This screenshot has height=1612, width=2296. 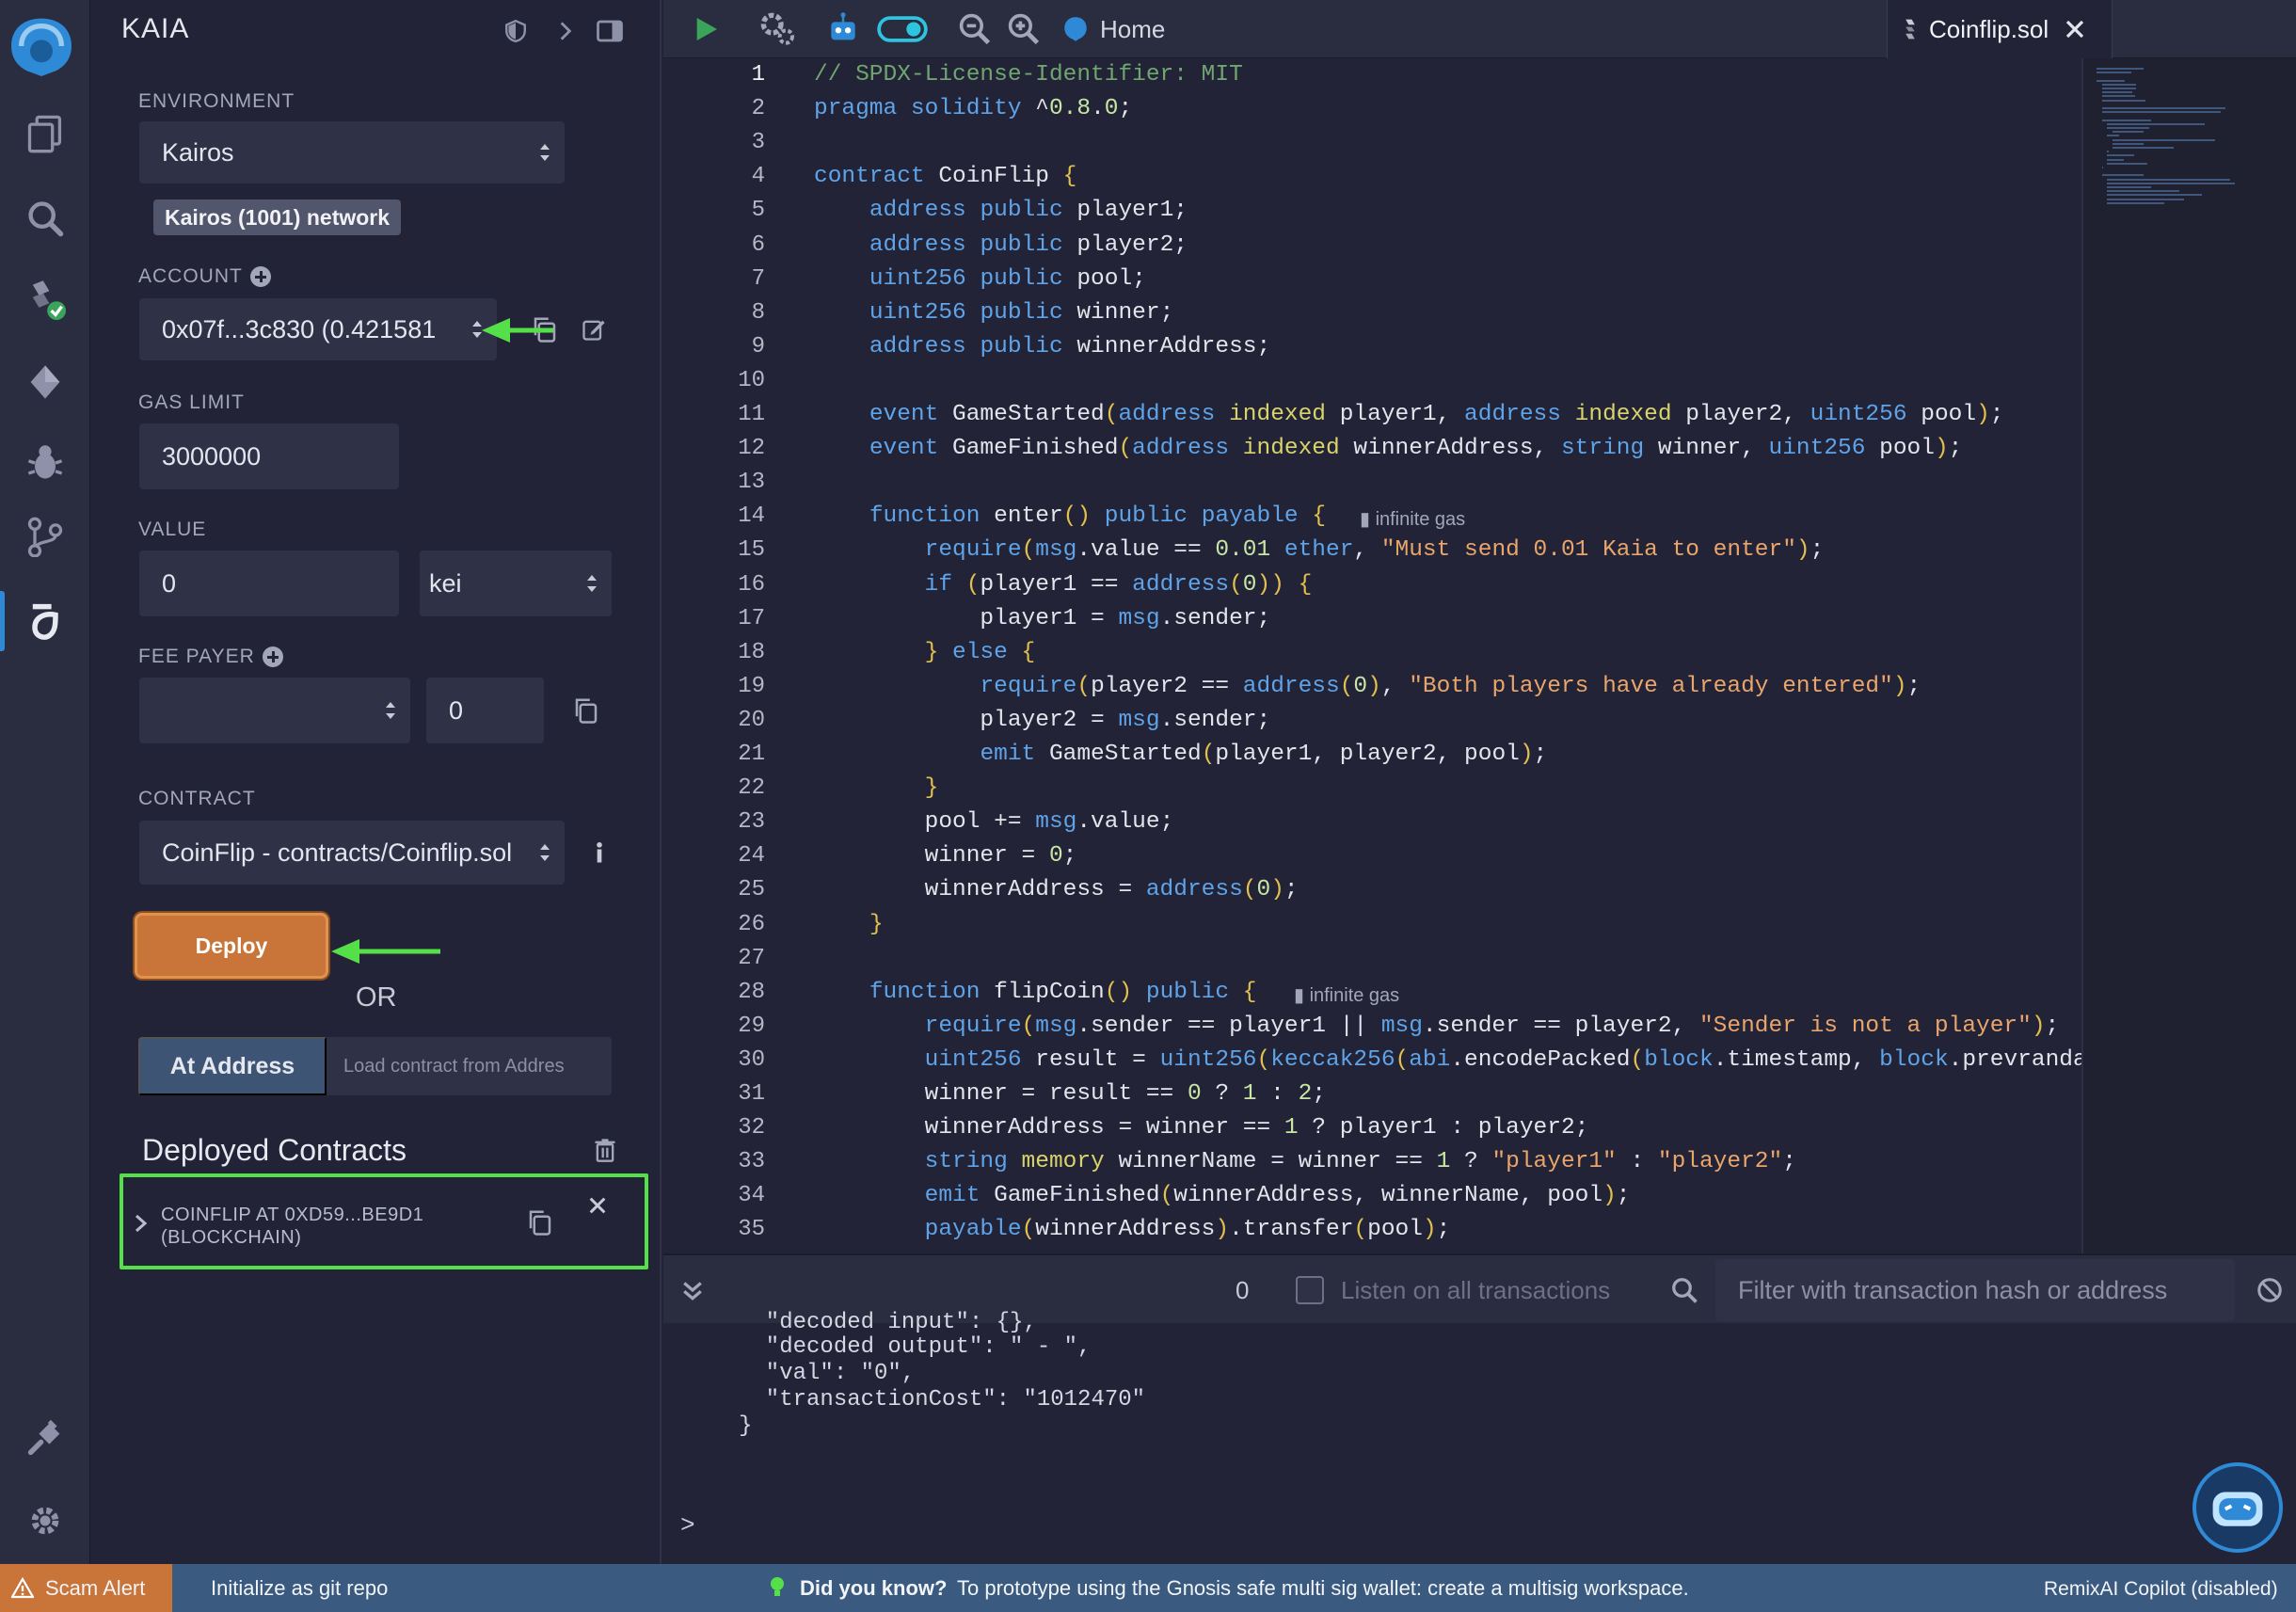 I want to click on contract-info-icon, so click(x=599, y=853).